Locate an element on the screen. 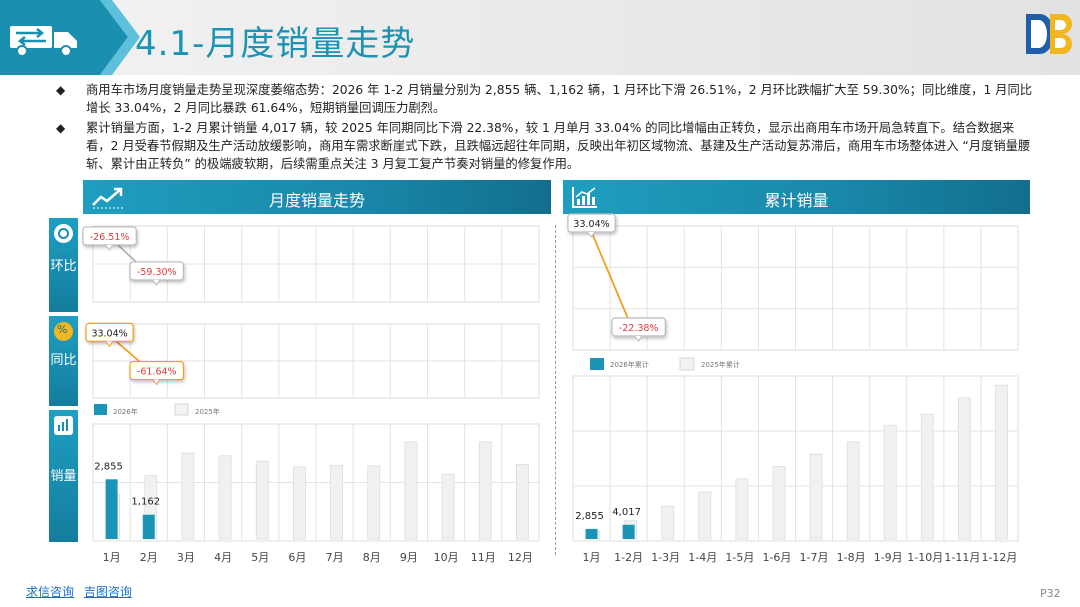  x-tick-label: 3月 is located at coordinates (186, 557).